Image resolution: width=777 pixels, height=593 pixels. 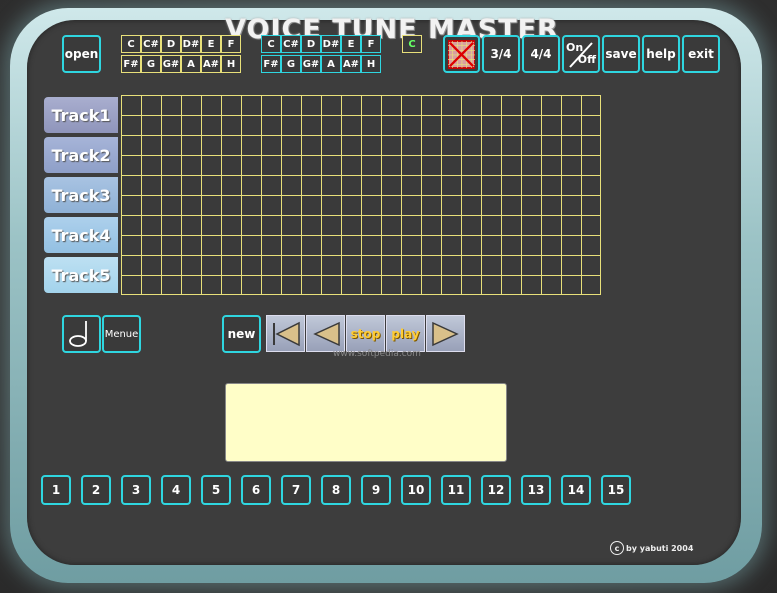 What do you see at coordinates (616, 490) in the screenshot?
I see `number-button-15: 15` at bounding box center [616, 490].